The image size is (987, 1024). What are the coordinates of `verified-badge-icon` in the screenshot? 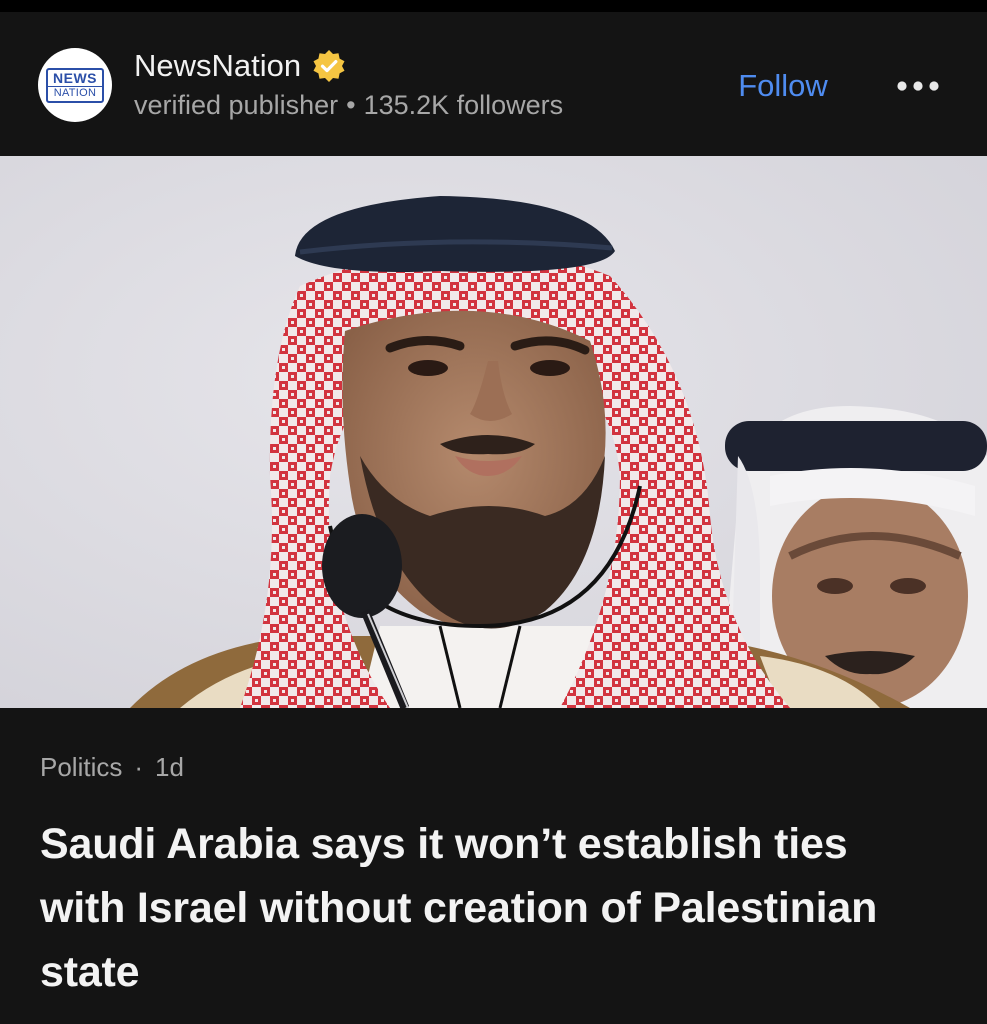 It's located at (329, 66).